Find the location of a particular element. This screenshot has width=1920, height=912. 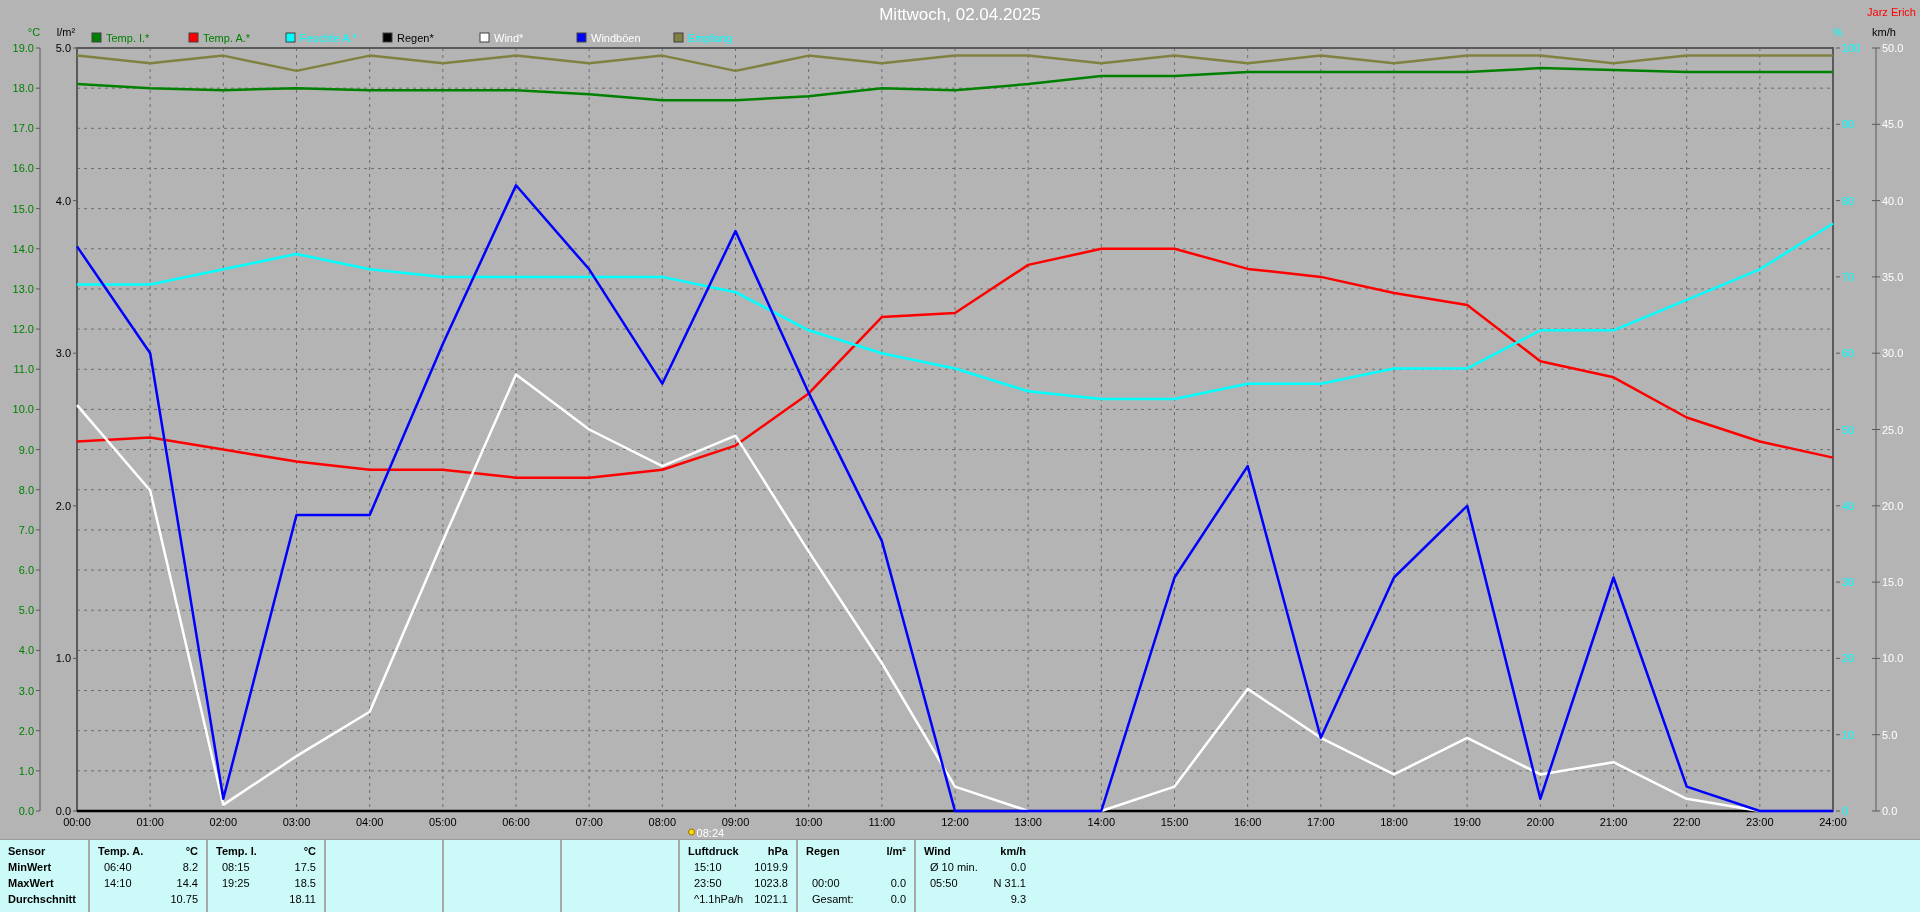

legend-label: Temp. A.* is located at coordinates (227, 38).